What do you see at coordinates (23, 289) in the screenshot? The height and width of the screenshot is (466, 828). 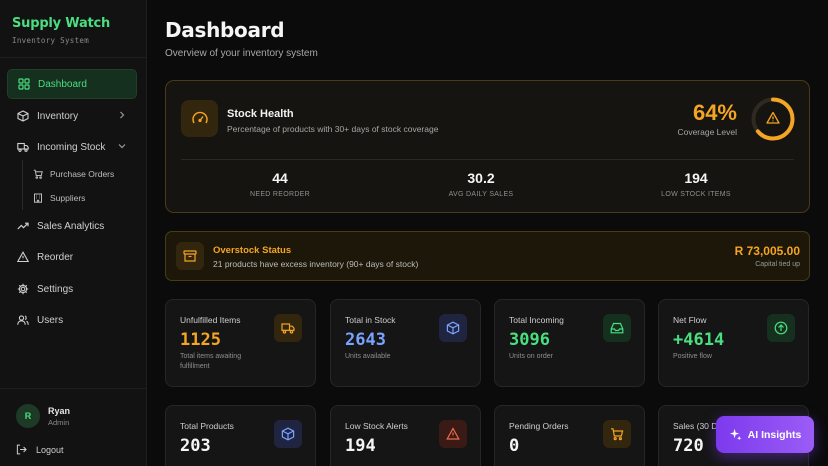 I see `gear-icon` at bounding box center [23, 289].